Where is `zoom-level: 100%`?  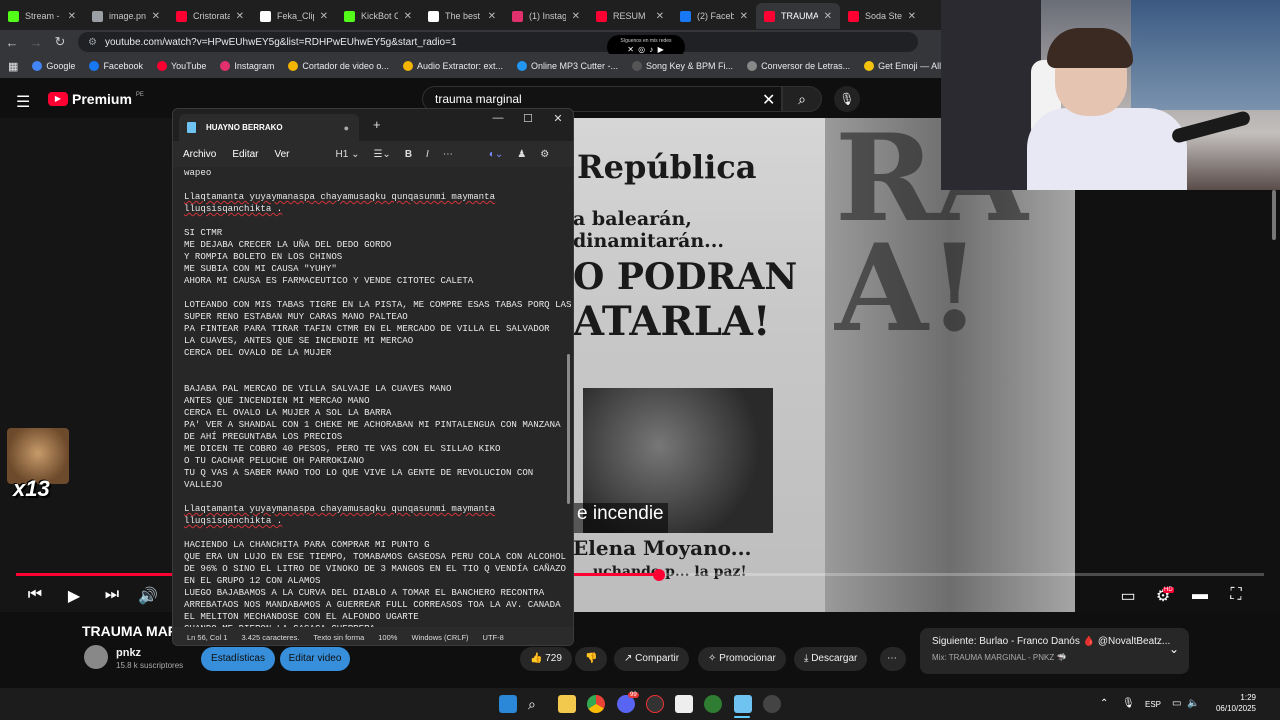 zoom-level: 100% is located at coordinates (387, 637).